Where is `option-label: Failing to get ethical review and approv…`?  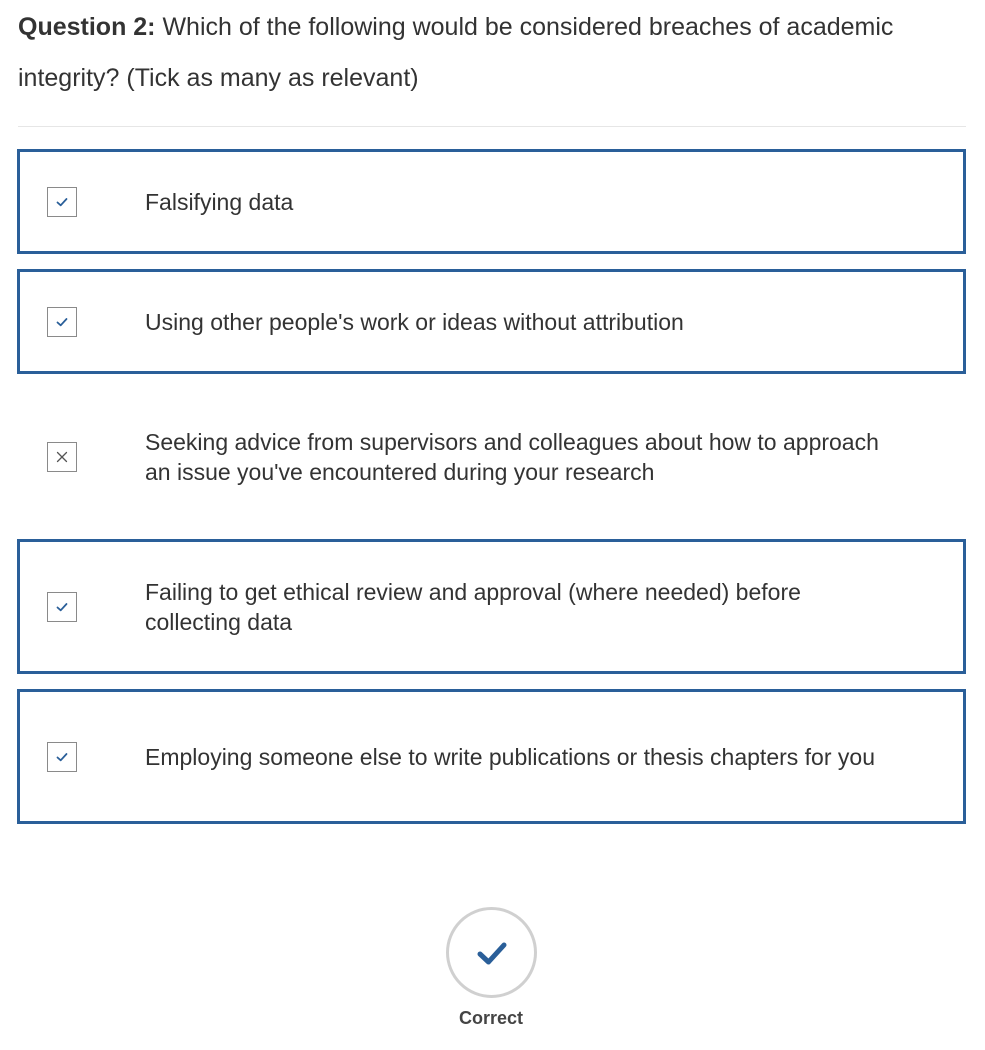
option-label: Failing to get ethical review and approv… is located at coordinates (473, 606).